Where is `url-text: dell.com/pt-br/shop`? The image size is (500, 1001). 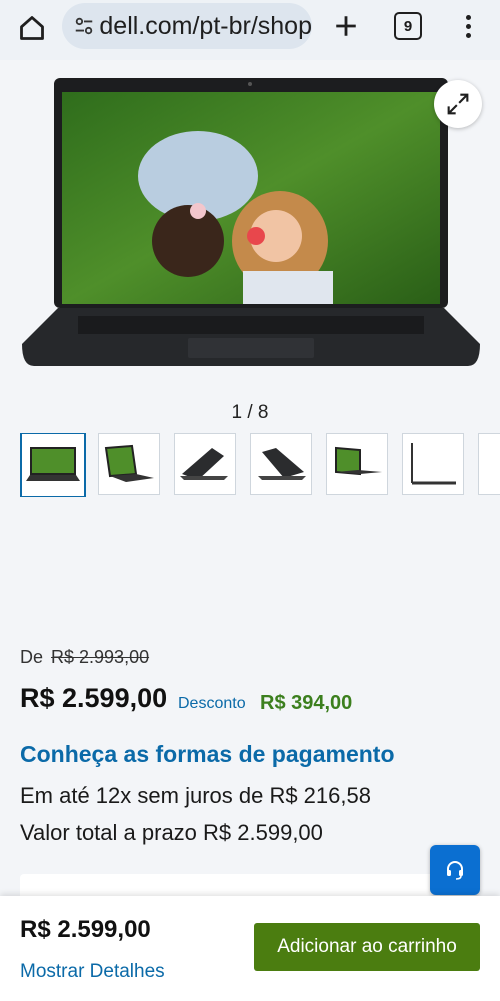
url-text: dell.com/pt-br/shop is located at coordinates (205, 25).